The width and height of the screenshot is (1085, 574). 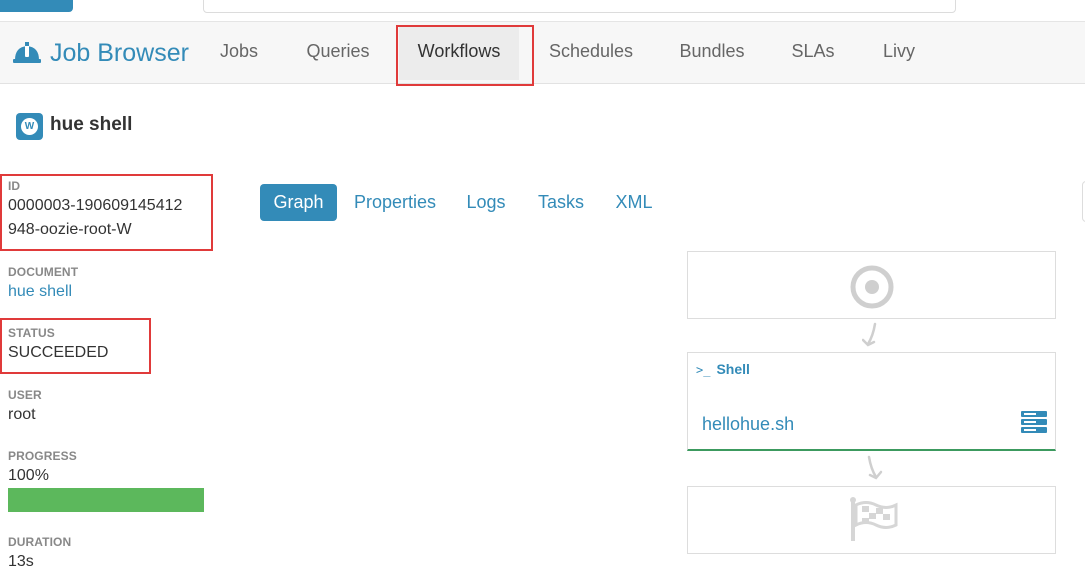 I want to click on tab-livy: Livy, so click(x=899, y=53).